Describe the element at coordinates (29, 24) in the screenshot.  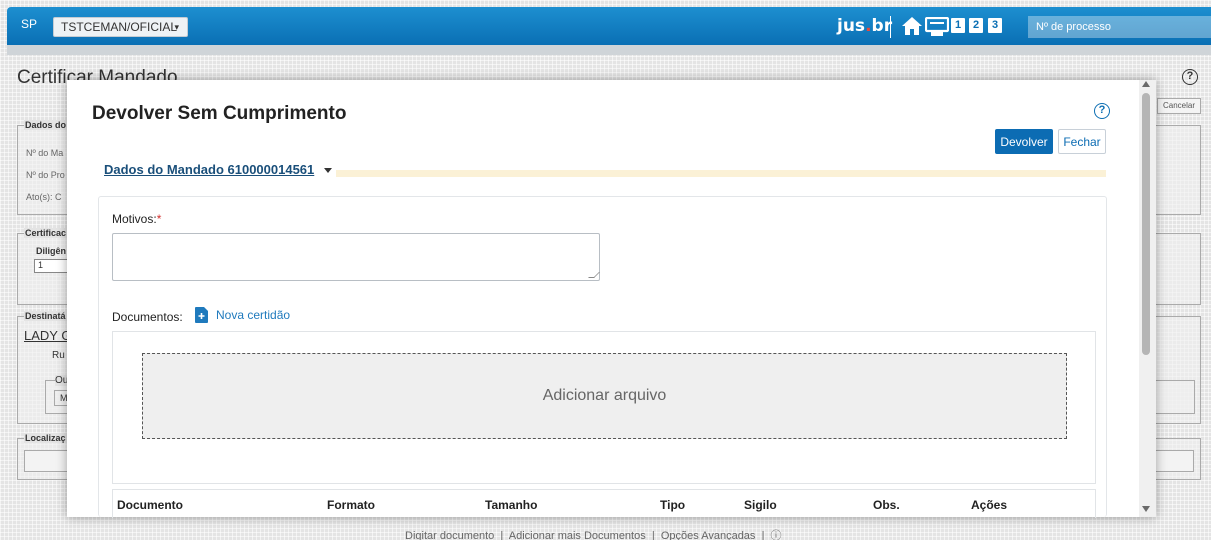
I see `state-label: SP` at that location.